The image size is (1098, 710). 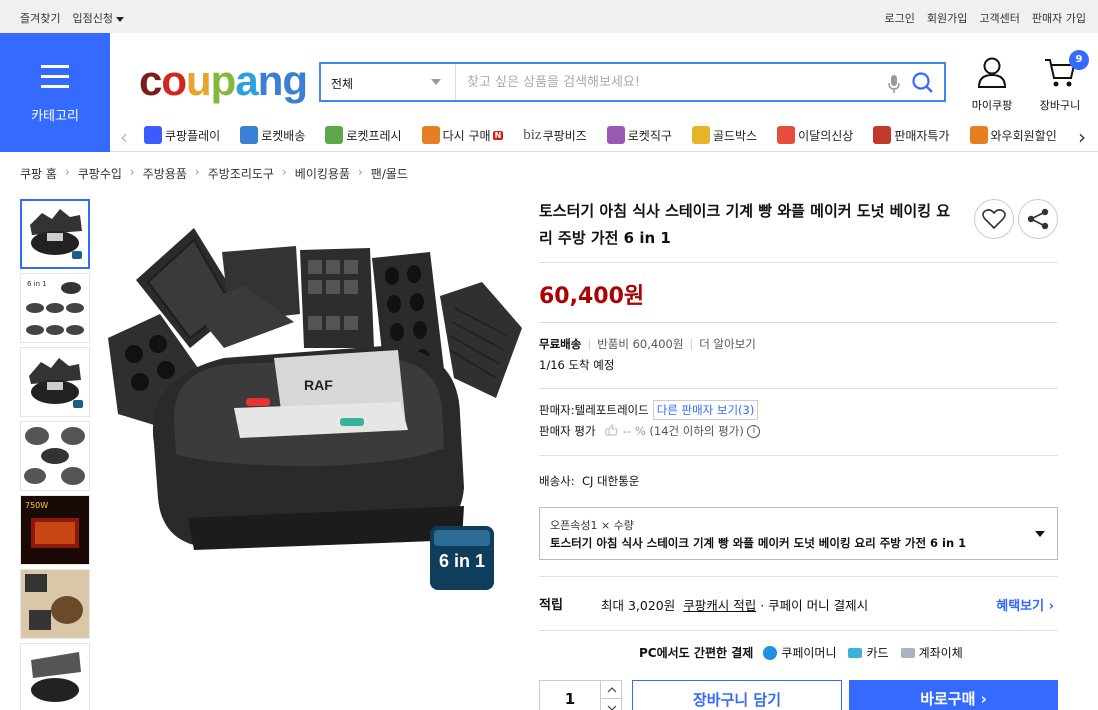 I want to click on logo-letter: p, so click(x=223, y=80).